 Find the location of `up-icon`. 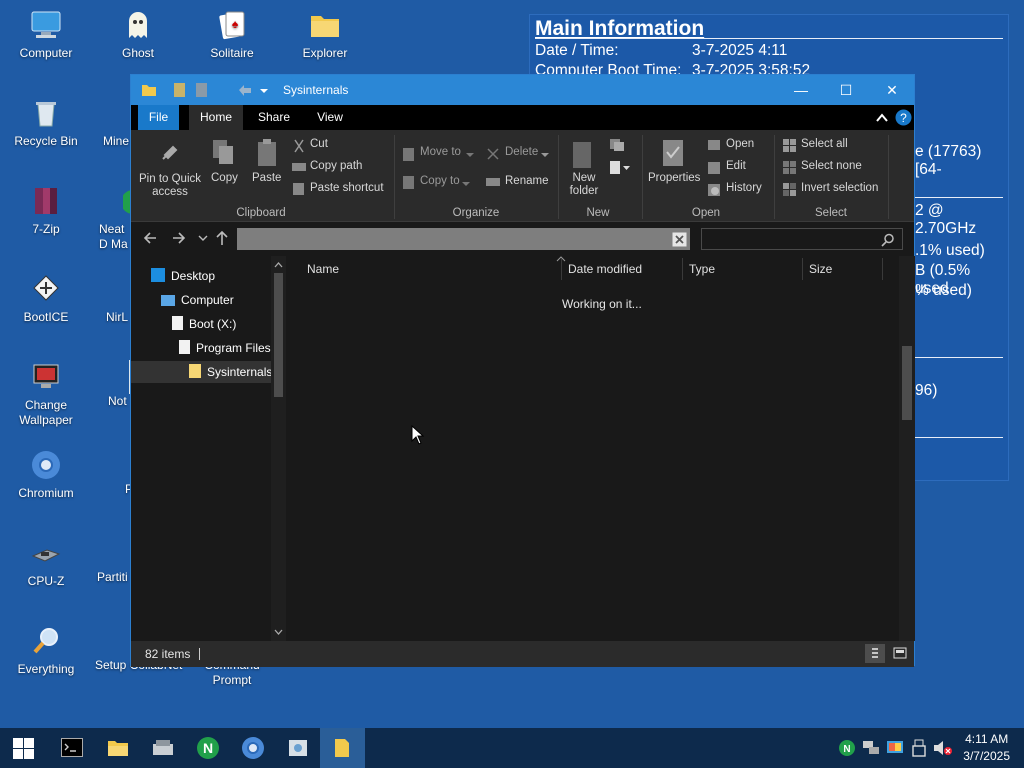

up-icon is located at coordinates (222, 238).